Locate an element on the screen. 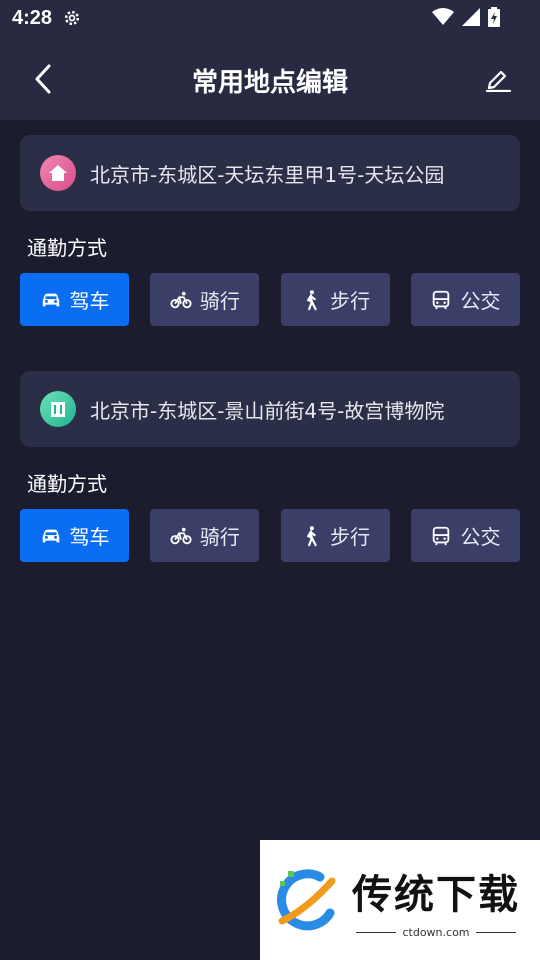  battery-icon is located at coordinates (494, 17).